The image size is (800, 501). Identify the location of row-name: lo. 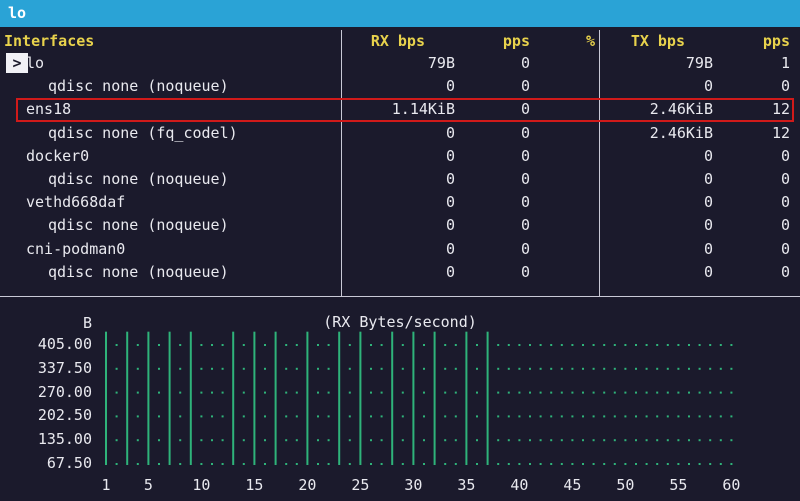
(35, 63).